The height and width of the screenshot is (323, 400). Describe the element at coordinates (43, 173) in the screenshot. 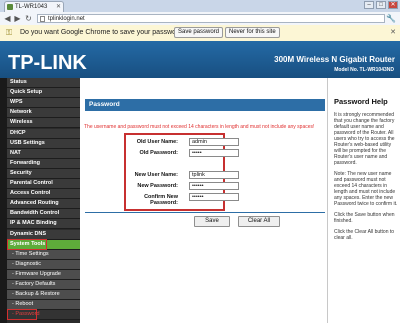

I see `sidebar-item: Security` at that location.